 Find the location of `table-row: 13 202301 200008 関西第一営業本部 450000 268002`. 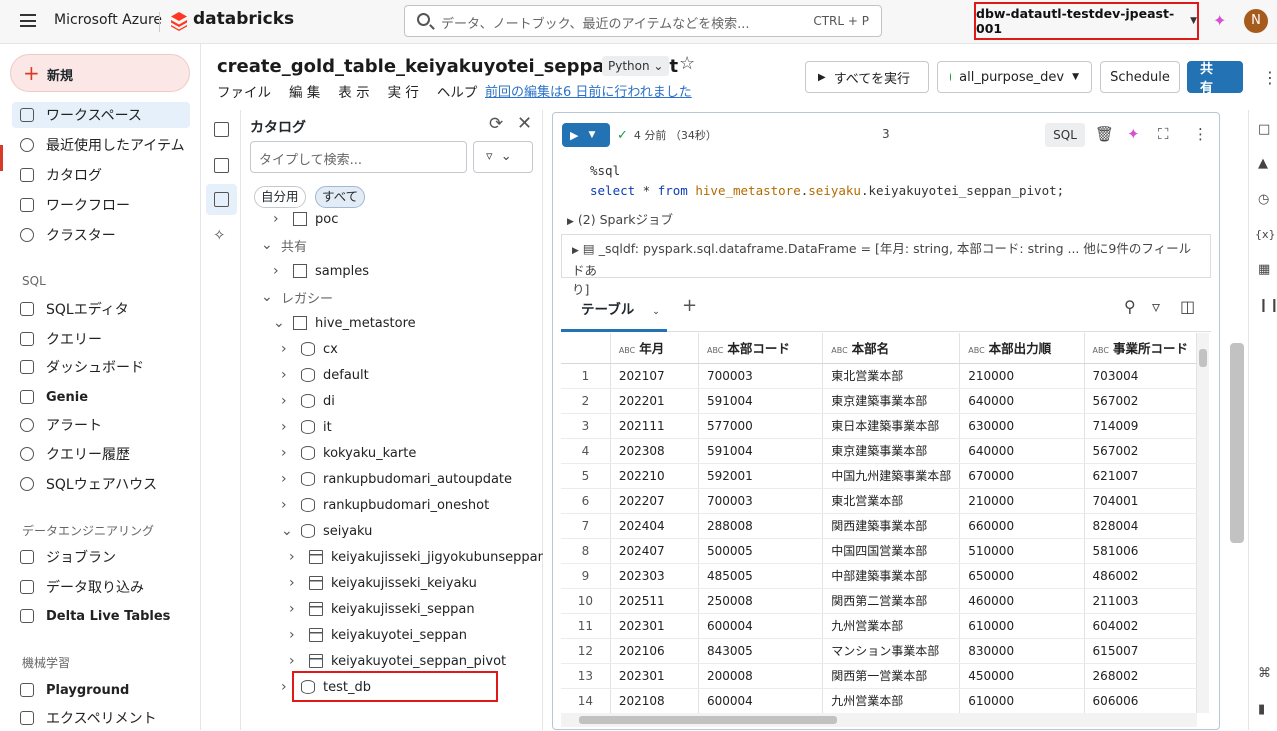

table-row: 13 202301 200008 関西第一営業本部 450000 268002 is located at coordinates (879, 676).